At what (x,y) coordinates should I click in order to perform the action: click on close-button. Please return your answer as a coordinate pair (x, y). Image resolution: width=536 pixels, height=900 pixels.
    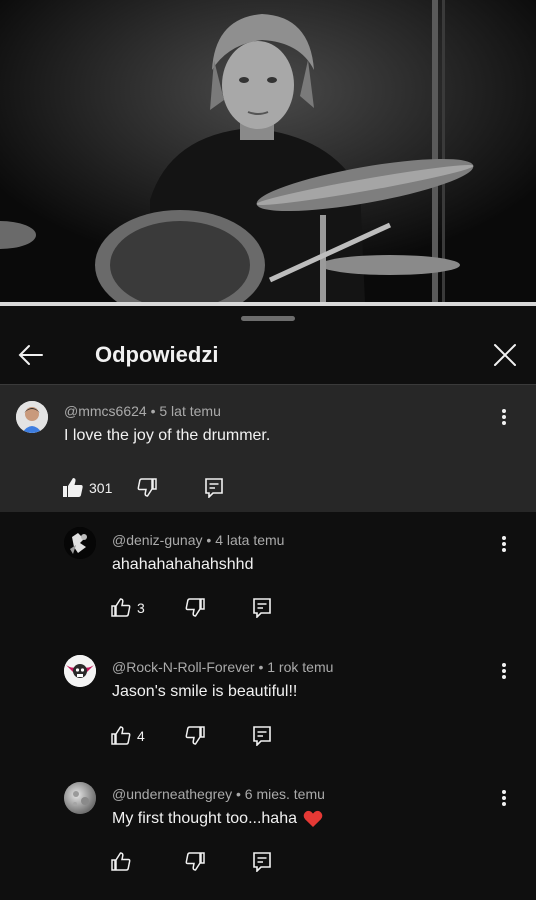
    Looking at the image, I should click on (505, 355).